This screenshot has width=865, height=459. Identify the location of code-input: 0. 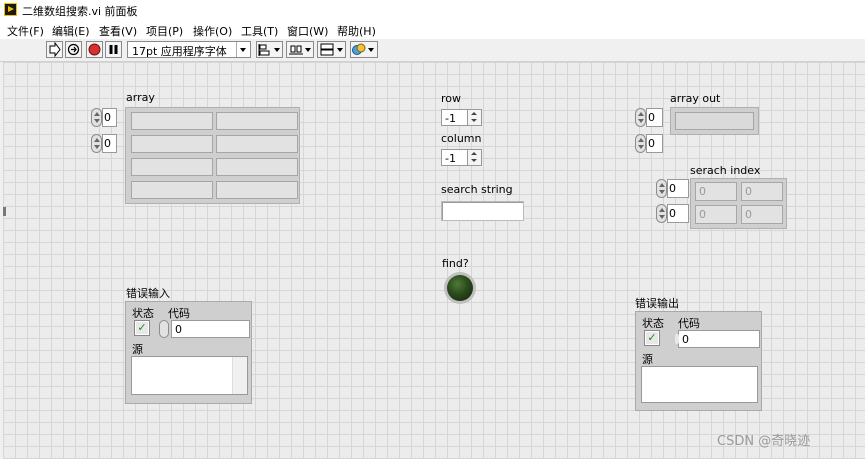
(210, 329).